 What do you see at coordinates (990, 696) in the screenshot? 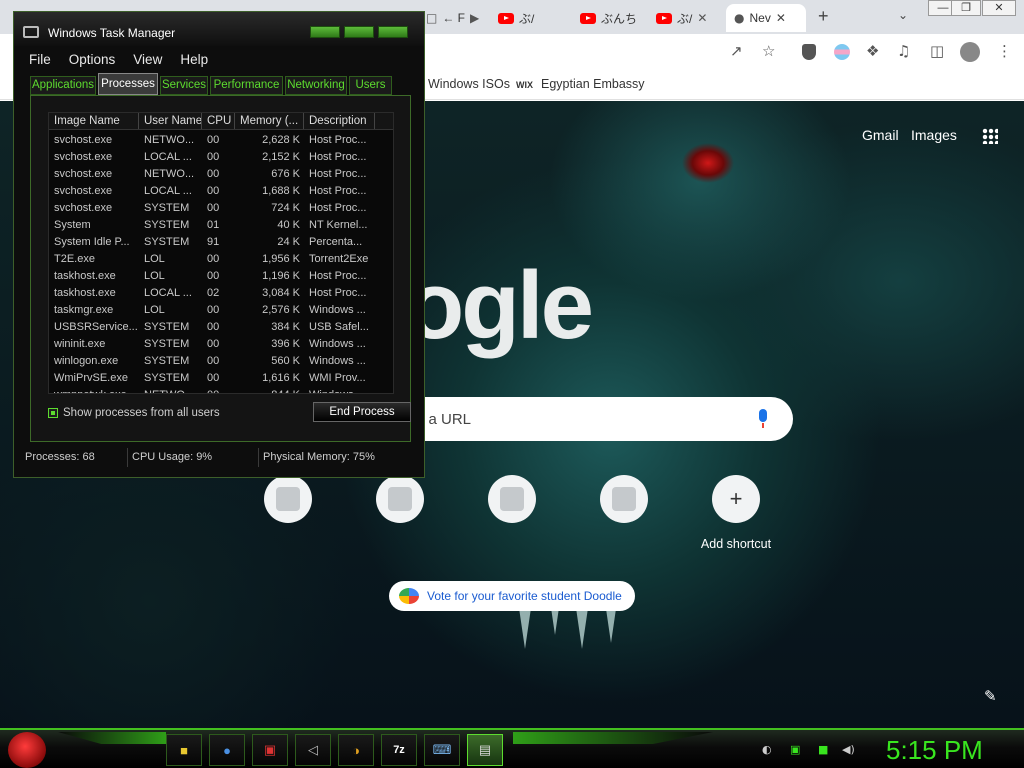
I see `pencil-icon: ✎` at bounding box center [990, 696].